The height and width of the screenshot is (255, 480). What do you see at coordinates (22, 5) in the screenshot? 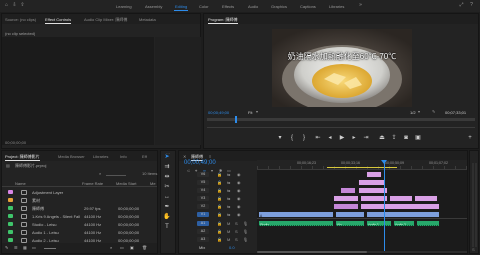
I see `export-icon: ⇧` at bounding box center [22, 5].